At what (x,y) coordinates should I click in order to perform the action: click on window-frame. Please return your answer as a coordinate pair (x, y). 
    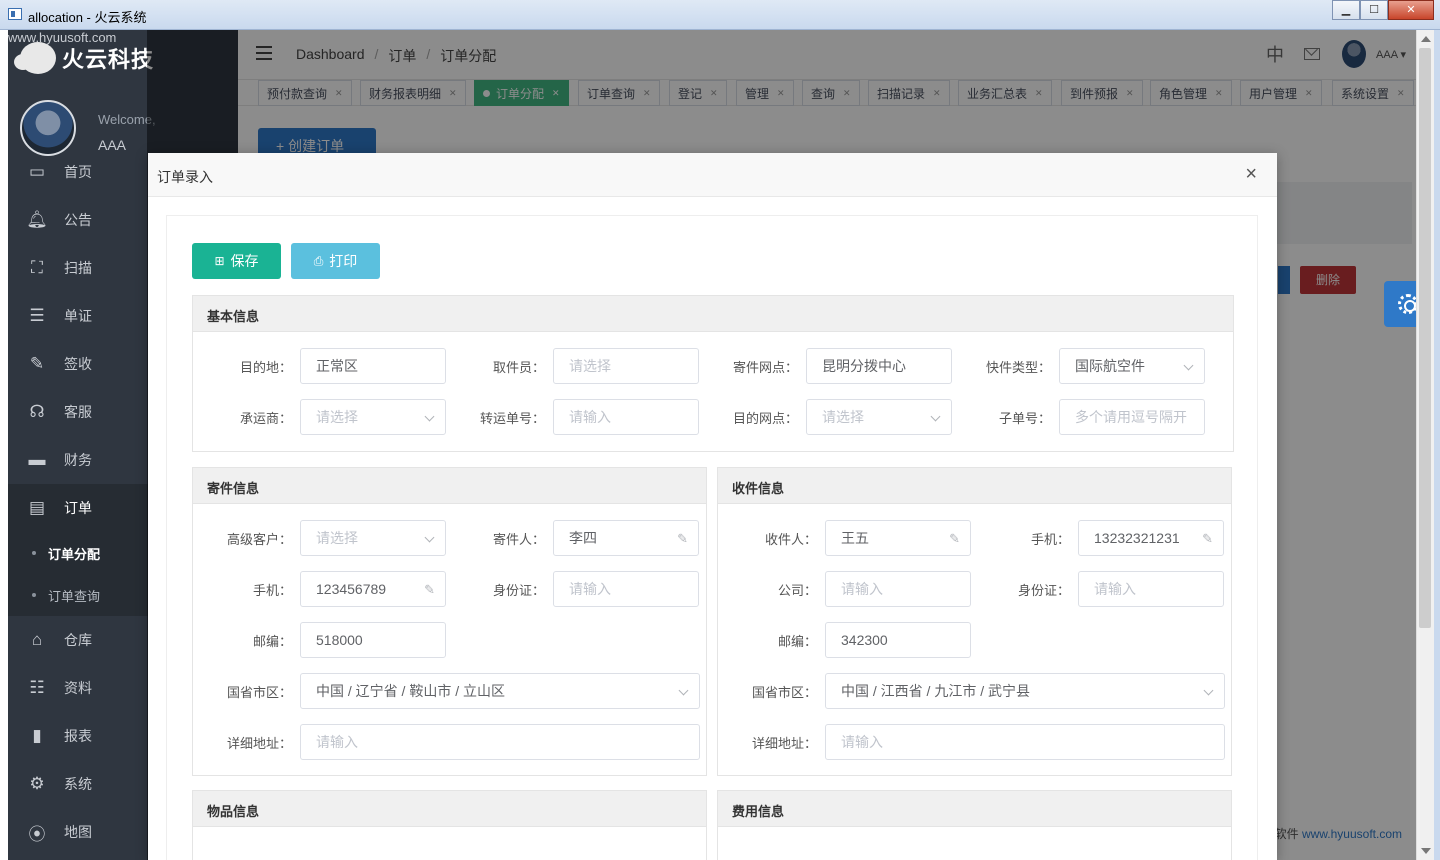
    Looking at the image, I should click on (1437, 445).